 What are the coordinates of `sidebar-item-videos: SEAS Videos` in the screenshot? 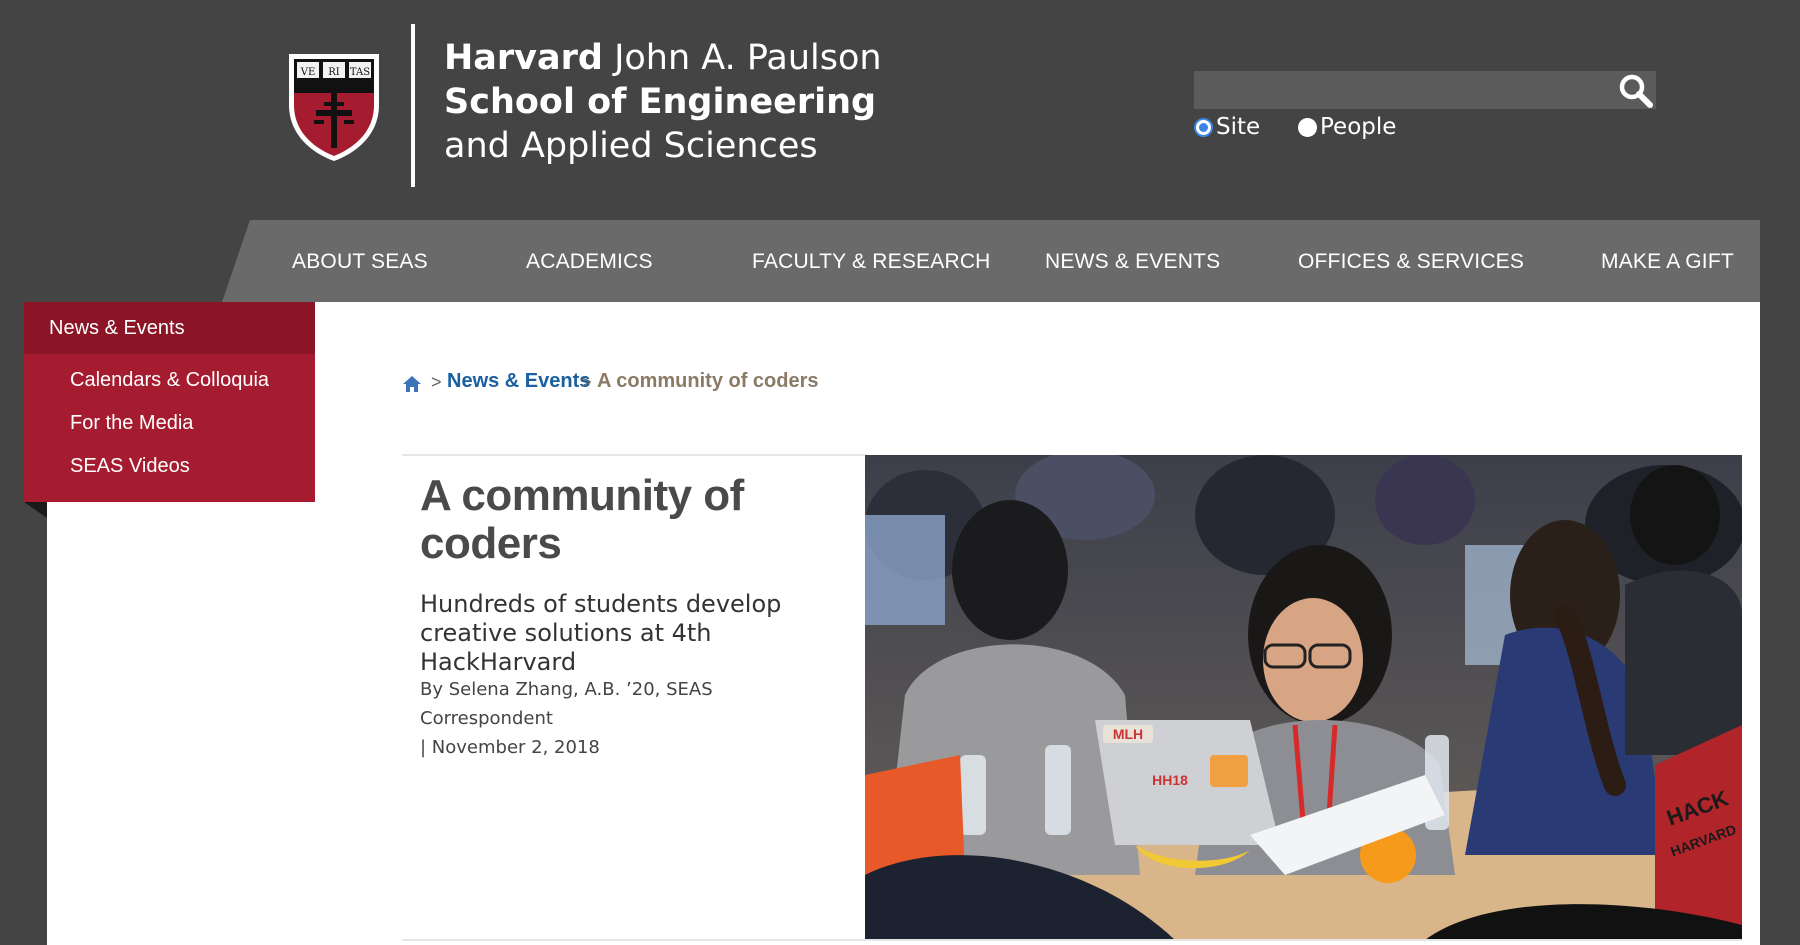 It's located at (130, 466).